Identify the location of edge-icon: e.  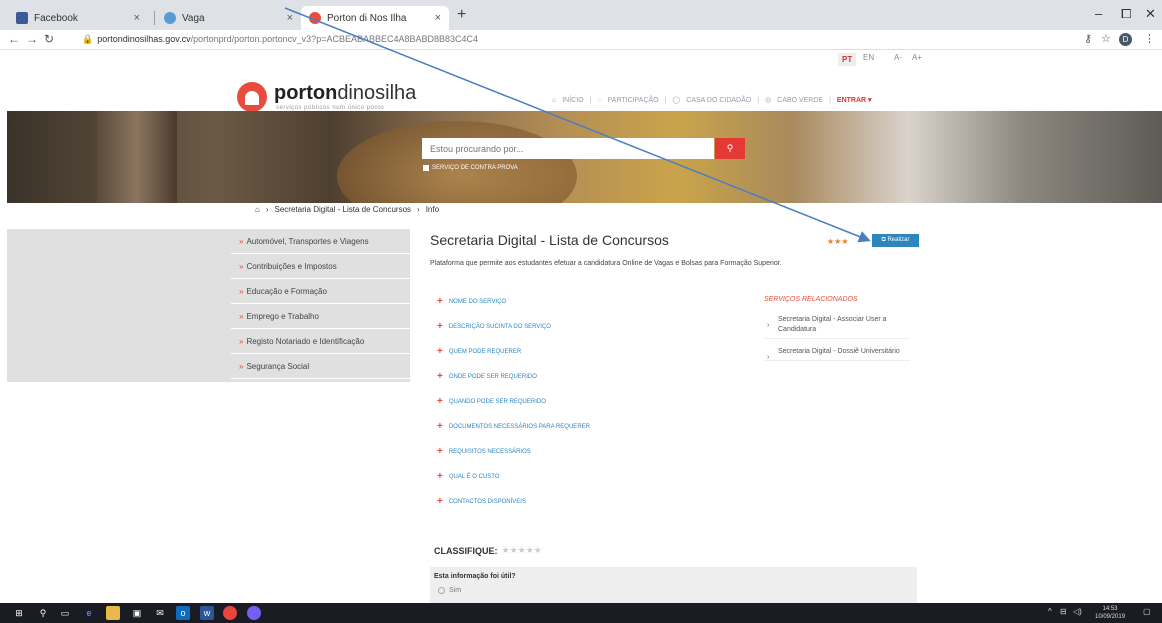
(89, 613).